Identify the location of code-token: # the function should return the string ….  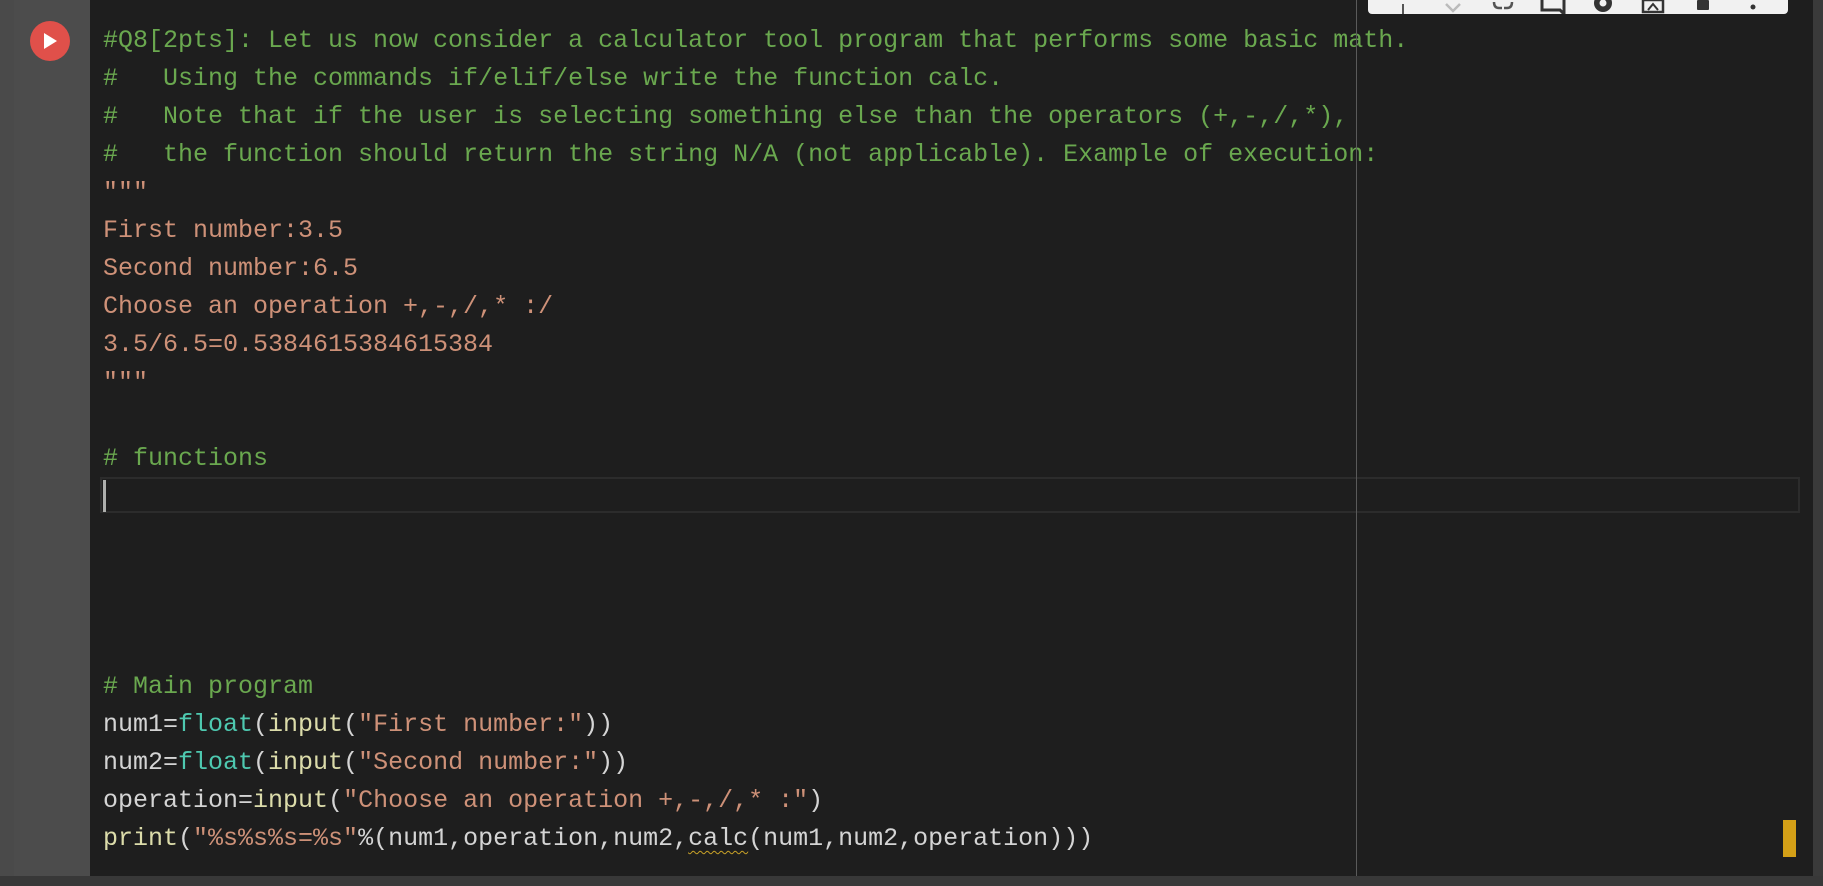
(741, 154).